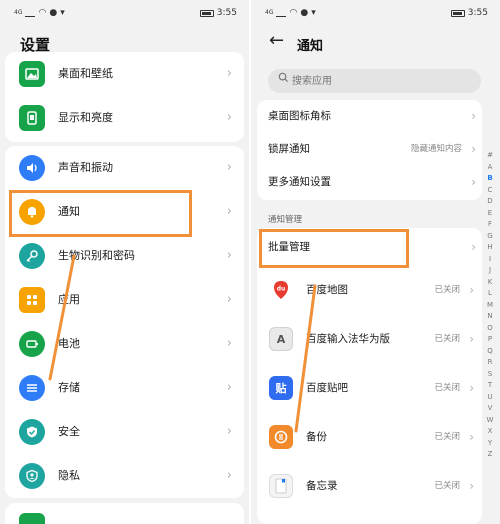 The width and height of the screenshot is (500, 524). What do you see at coordinates (490, 294) in the screenshot?
I see `alphabet-index-letter: L` at bounding box center [490, 294].